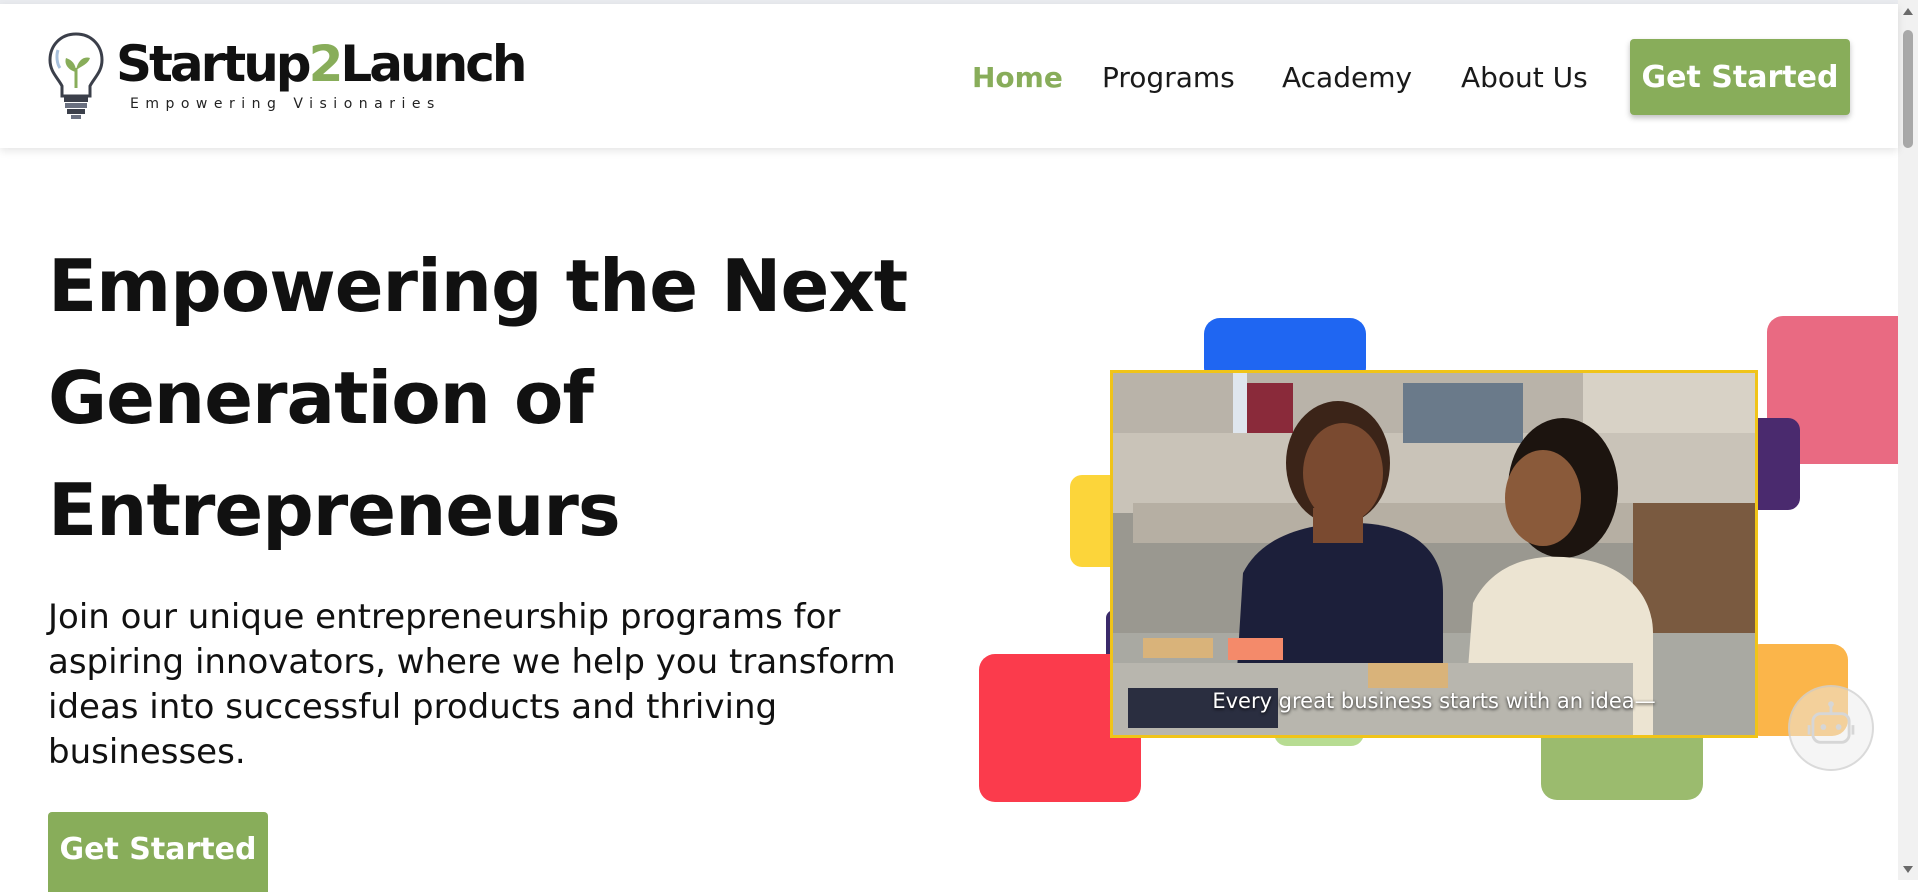 This screenshot has width=1918, height=892. Describe the element at coordinates (1168, 78) in the screenshot. I see `nav-programs: Programs` at that location.